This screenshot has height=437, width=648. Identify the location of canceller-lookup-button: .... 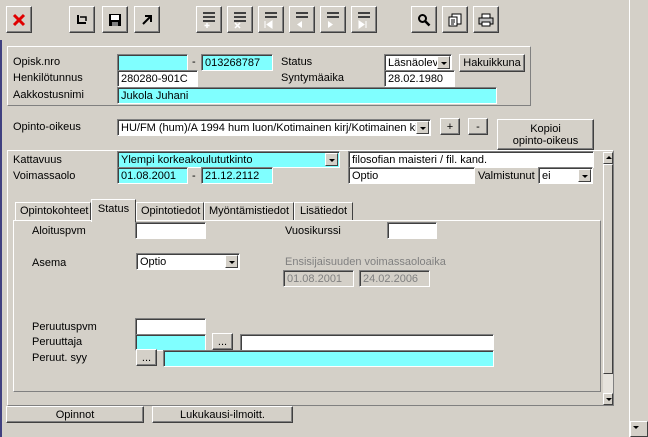
(222, 341).